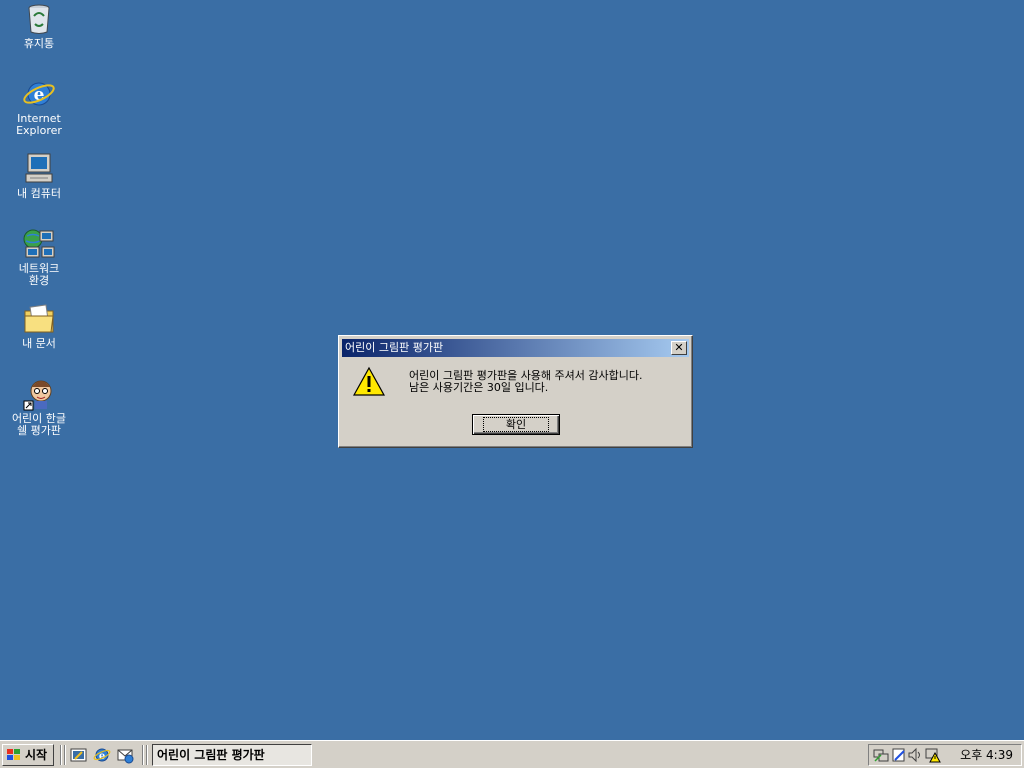 Image resolution: width=1024 pixels, height=768 pixels. Describe the element at coordinates (39, 274) in the screenshot. I see `desktop-icon-label: 네트워크 환경` at that location.